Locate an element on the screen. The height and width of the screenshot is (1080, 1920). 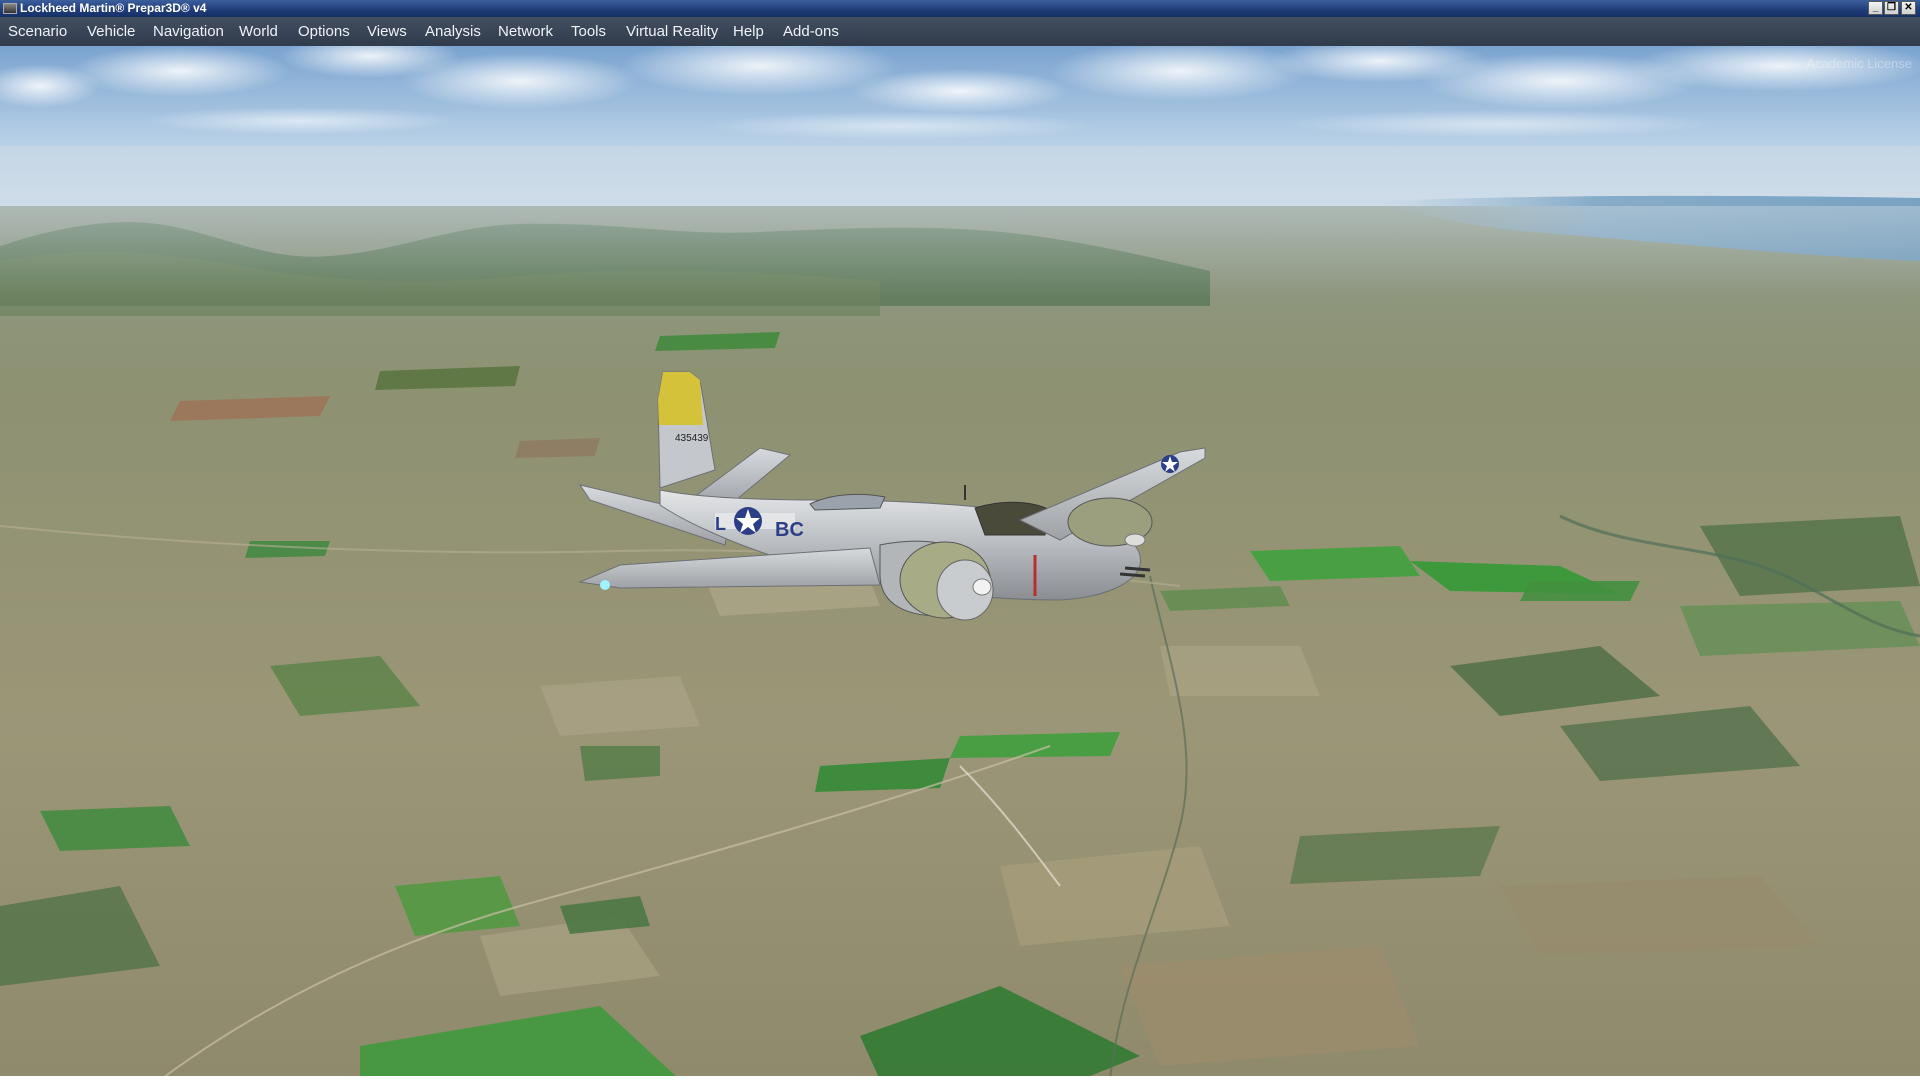
fuselage-code-left: L is located at coordinates (720, 524).